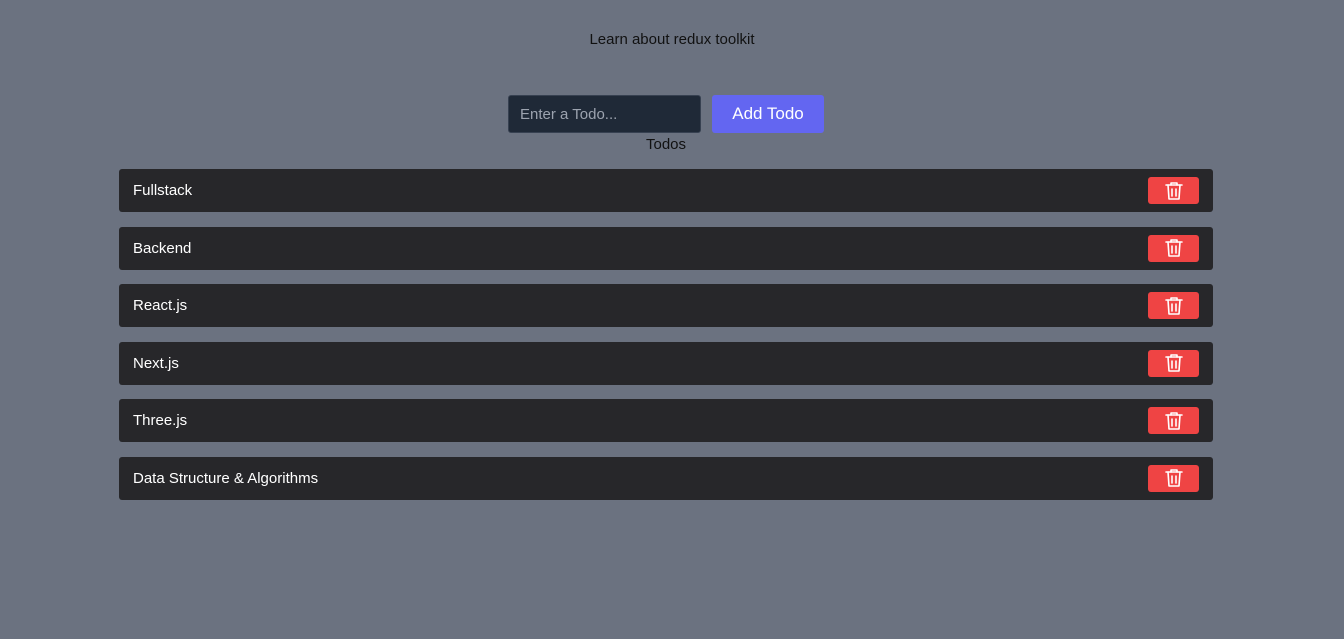  What do you see at coordinates (160, 306) in the screenshot?
I see `todo-text: React.js` at bounding box center [160, 306].